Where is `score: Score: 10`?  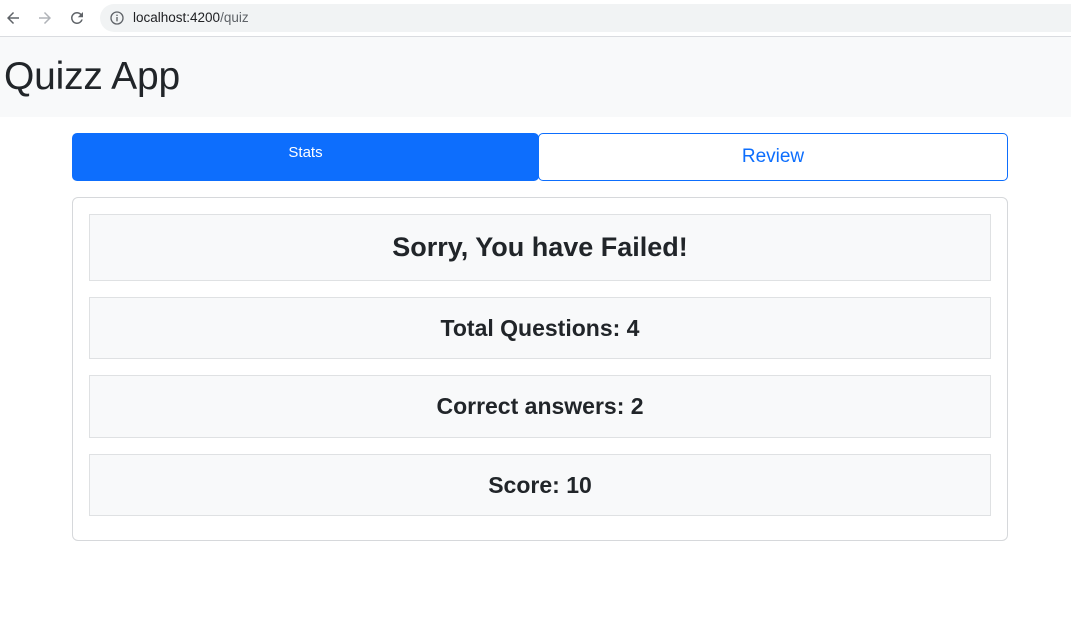 score: Score: 10 is located at coordinates (540, 485).